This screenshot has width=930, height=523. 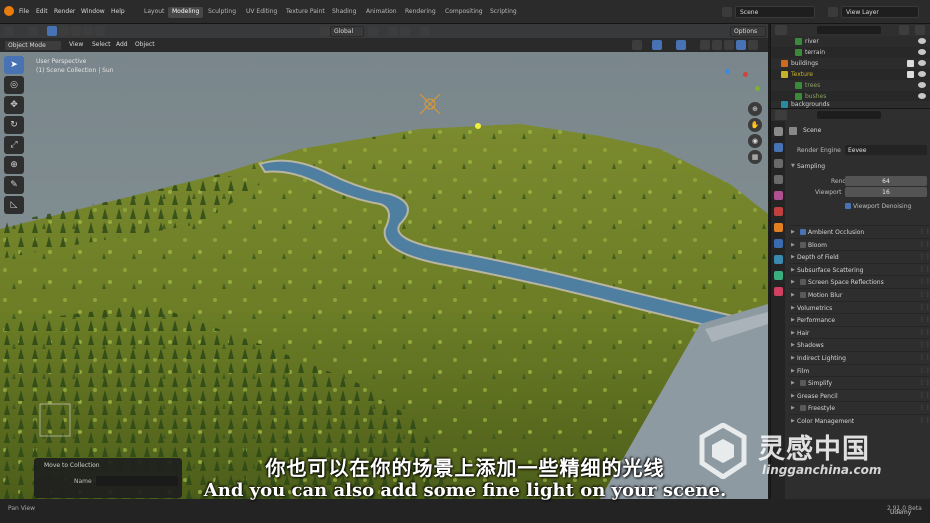 I want to click on menu-render: Render, so click(x=64, y=11).